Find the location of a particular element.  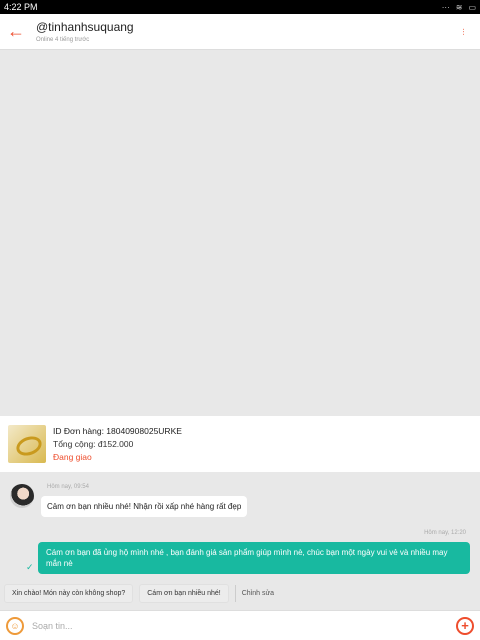

message-timestamp: Hôm nay, 12:20 is located at coordinates (445, 533).